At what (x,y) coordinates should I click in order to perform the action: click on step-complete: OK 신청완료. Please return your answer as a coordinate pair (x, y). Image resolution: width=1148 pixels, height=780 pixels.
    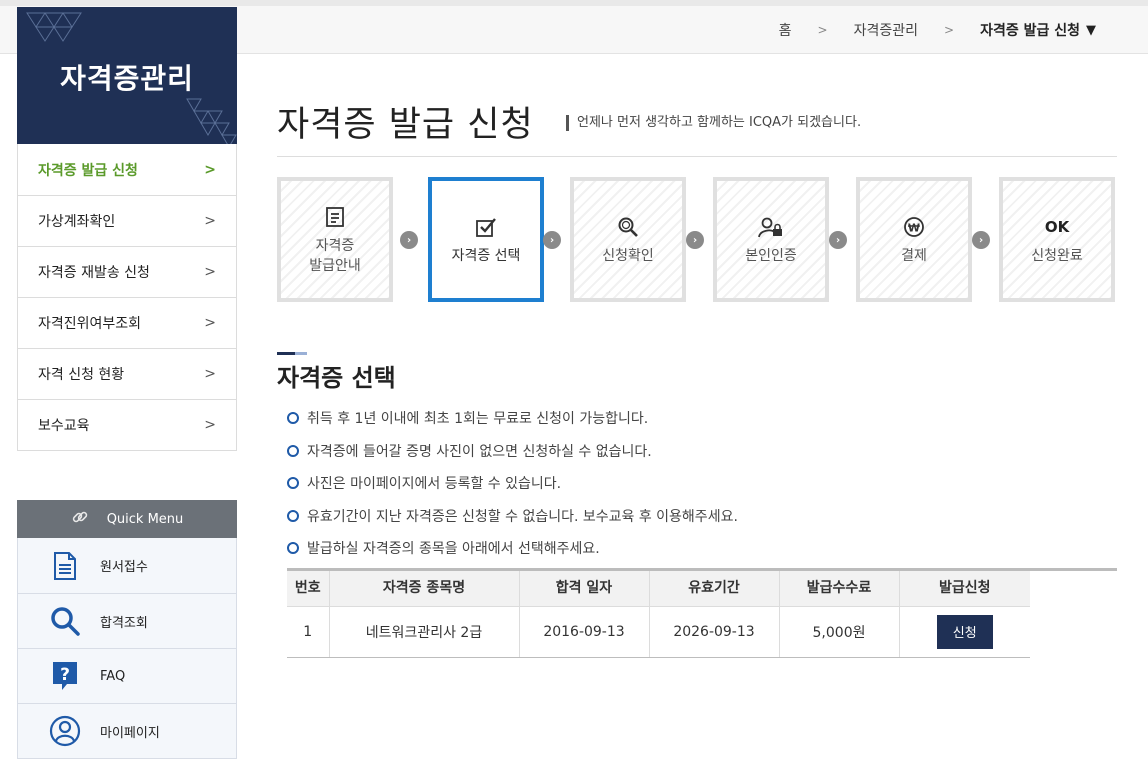
    Looking at the image, I should click on (1057, 239).